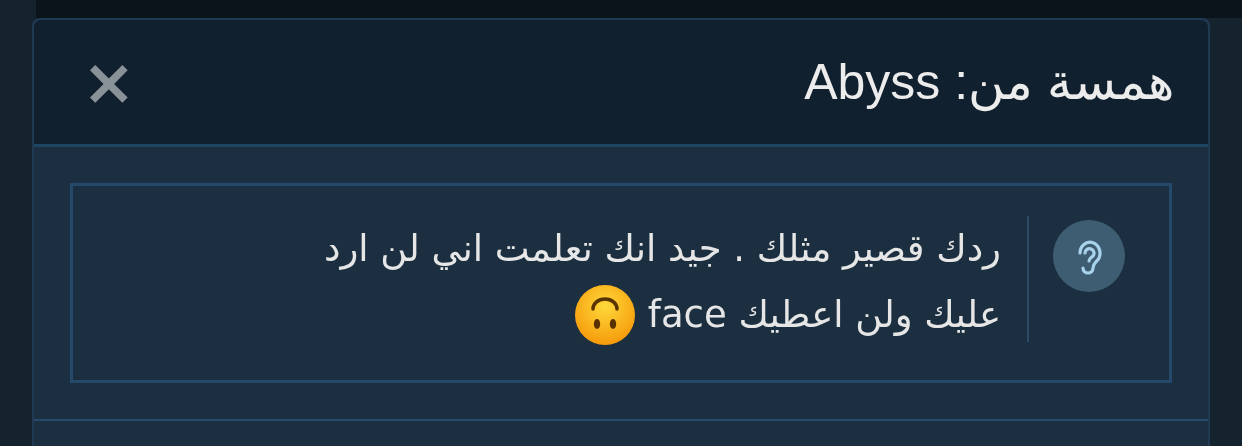  I want to click on close-button: ×, so click(109, 82).